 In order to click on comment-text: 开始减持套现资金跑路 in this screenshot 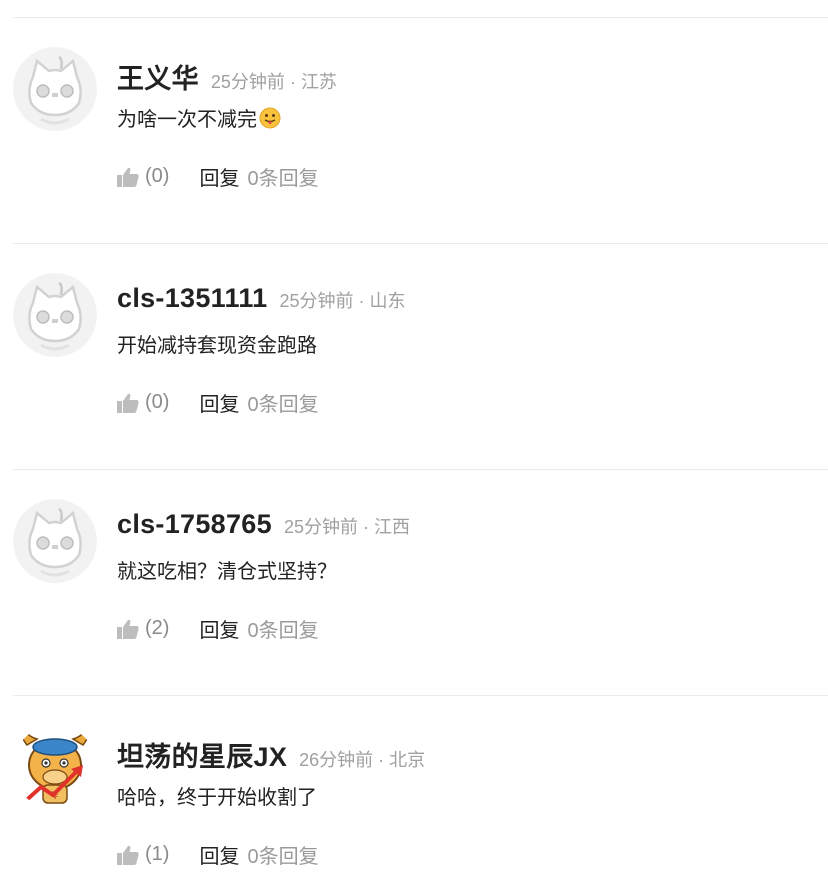, I will do `click(217, 343)`.